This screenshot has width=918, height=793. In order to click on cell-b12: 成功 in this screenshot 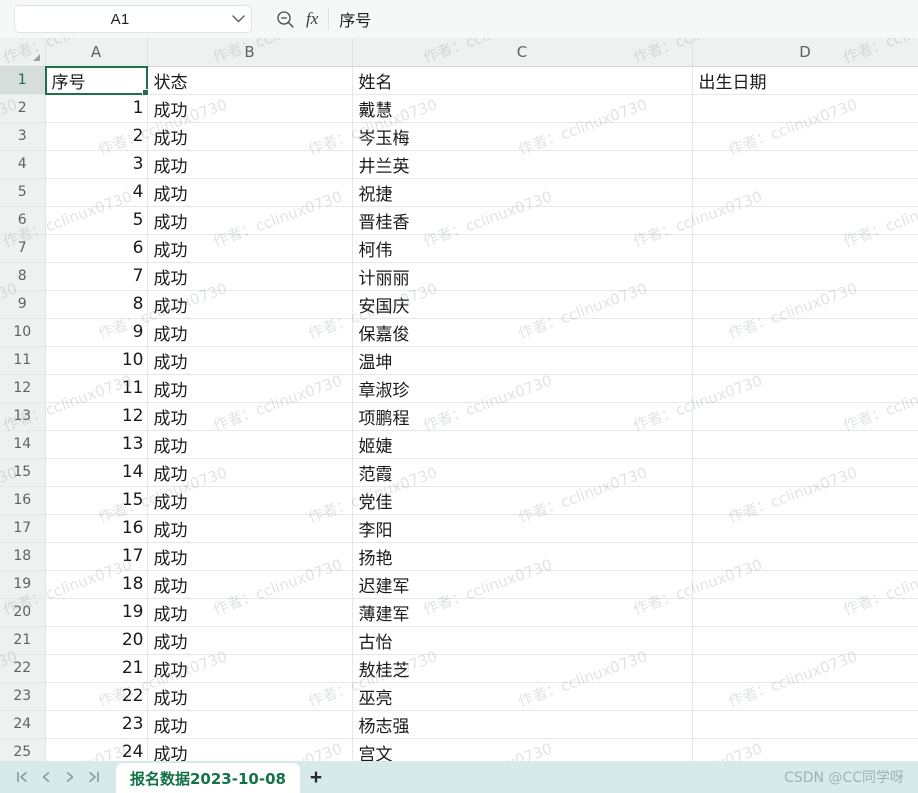, I will do `click(250, 388)`.